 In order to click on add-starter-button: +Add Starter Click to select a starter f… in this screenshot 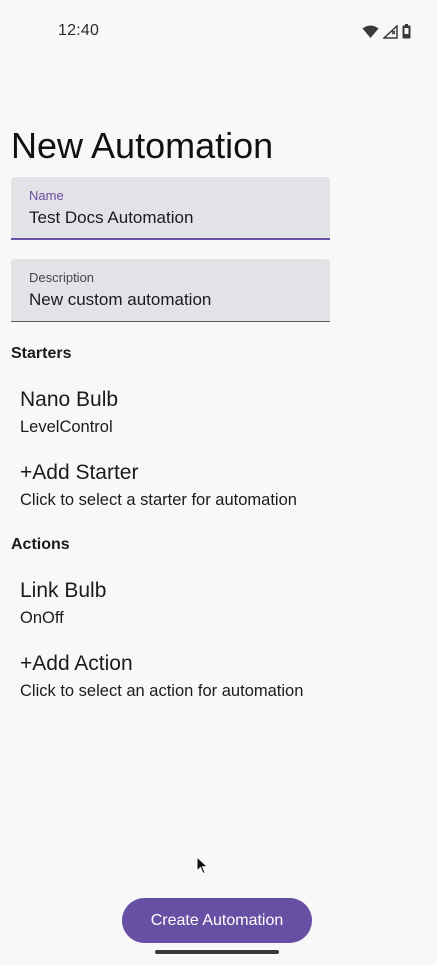, I will do `click(220, 485)`.